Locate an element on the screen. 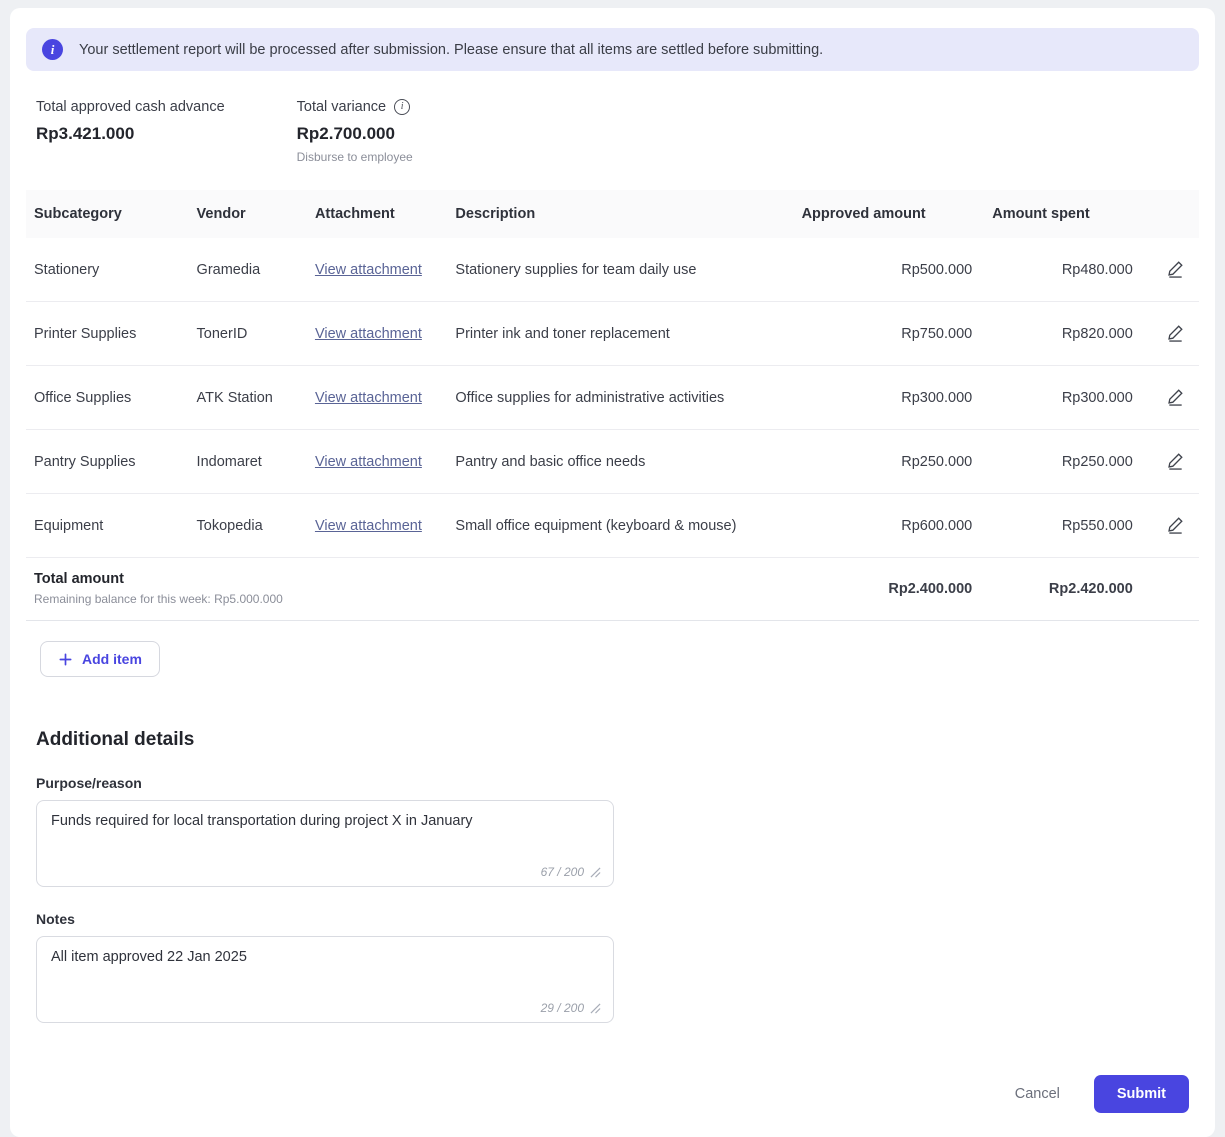 This screenshot has width=1225, height=1137. approved-cash-advance-block: Total approved cash advance Rp3.421.000 is located at coordinates (130, 131).